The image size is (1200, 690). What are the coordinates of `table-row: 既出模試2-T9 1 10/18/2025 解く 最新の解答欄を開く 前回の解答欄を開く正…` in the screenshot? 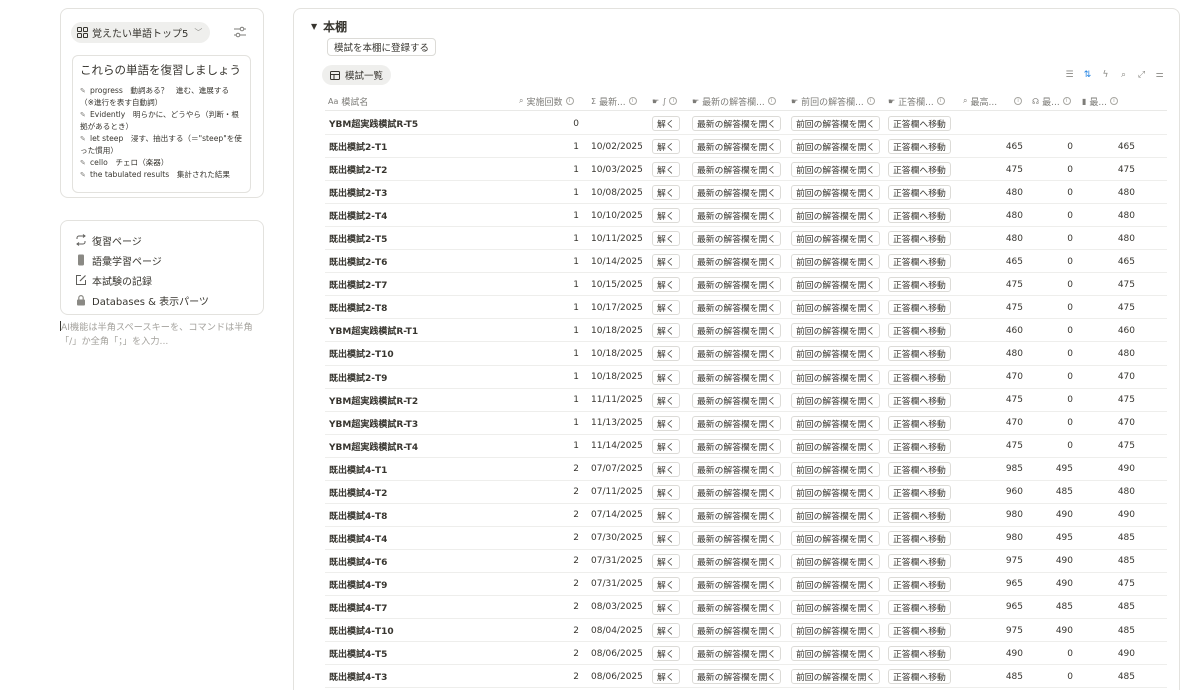 It's located at (746, 377).